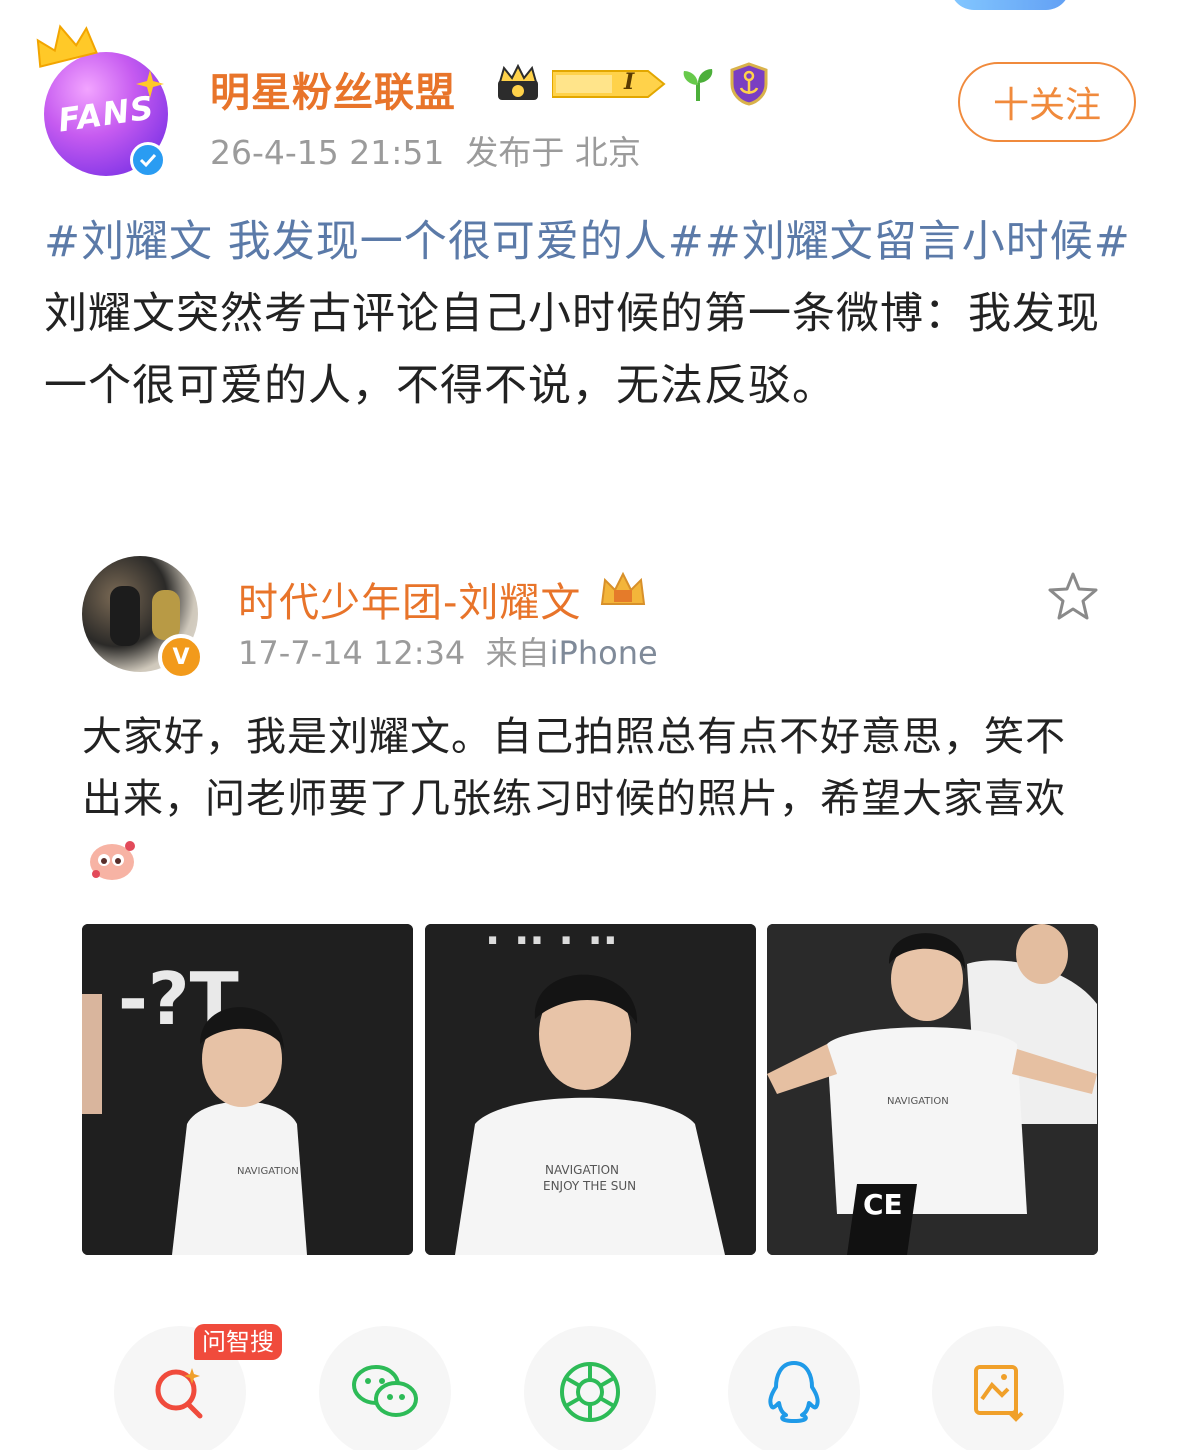 The width and height of the screenshot is (1179, 1450). What do you see at coordinates (112, 860) in the screenshot?
I see `shy-emoji-icon` at bounding box center [112, 860].